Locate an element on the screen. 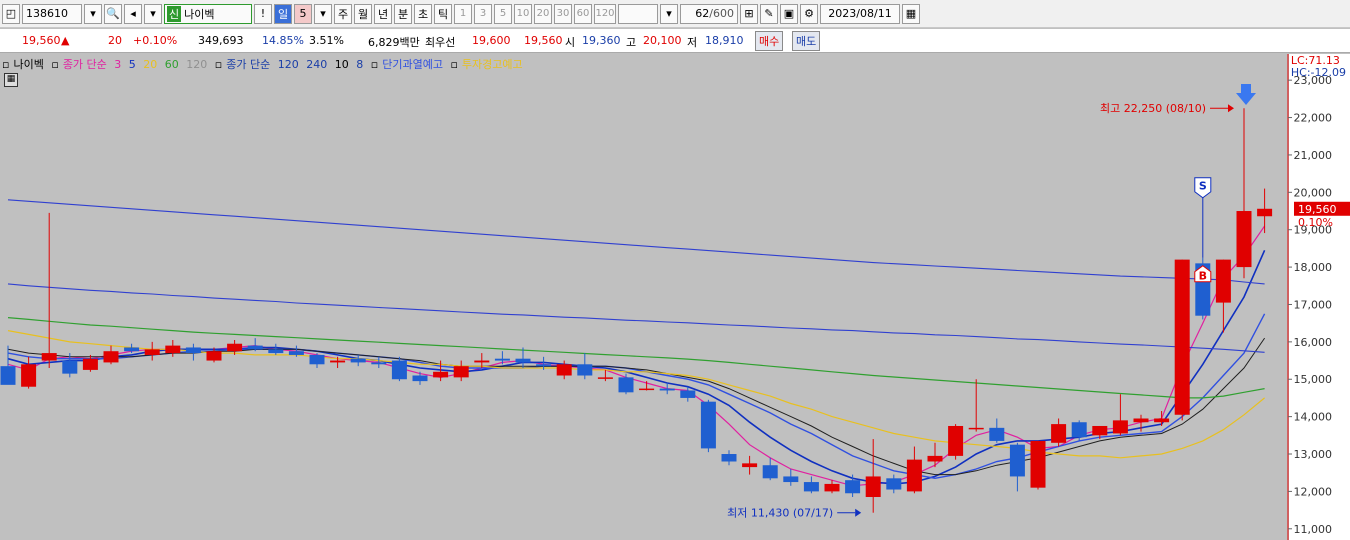 This screenshot has width=1350, height=540. code-dropdown-icon: ▾ is located at coordinates (93, 13).